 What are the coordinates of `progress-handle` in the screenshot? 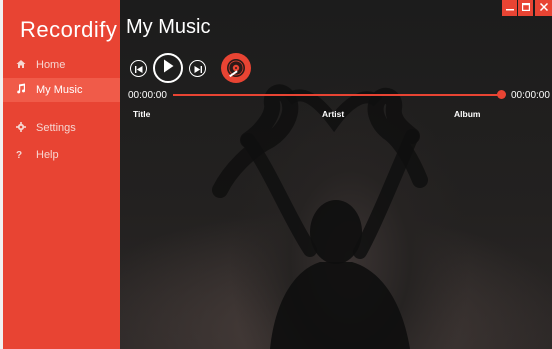 It's located at (501, 94).